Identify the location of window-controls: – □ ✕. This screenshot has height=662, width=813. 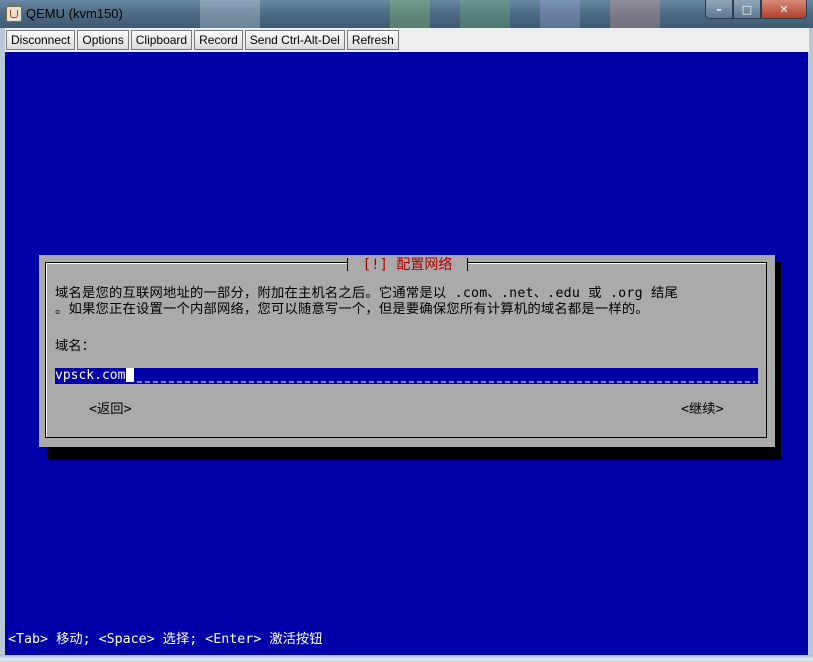
(756, 9).